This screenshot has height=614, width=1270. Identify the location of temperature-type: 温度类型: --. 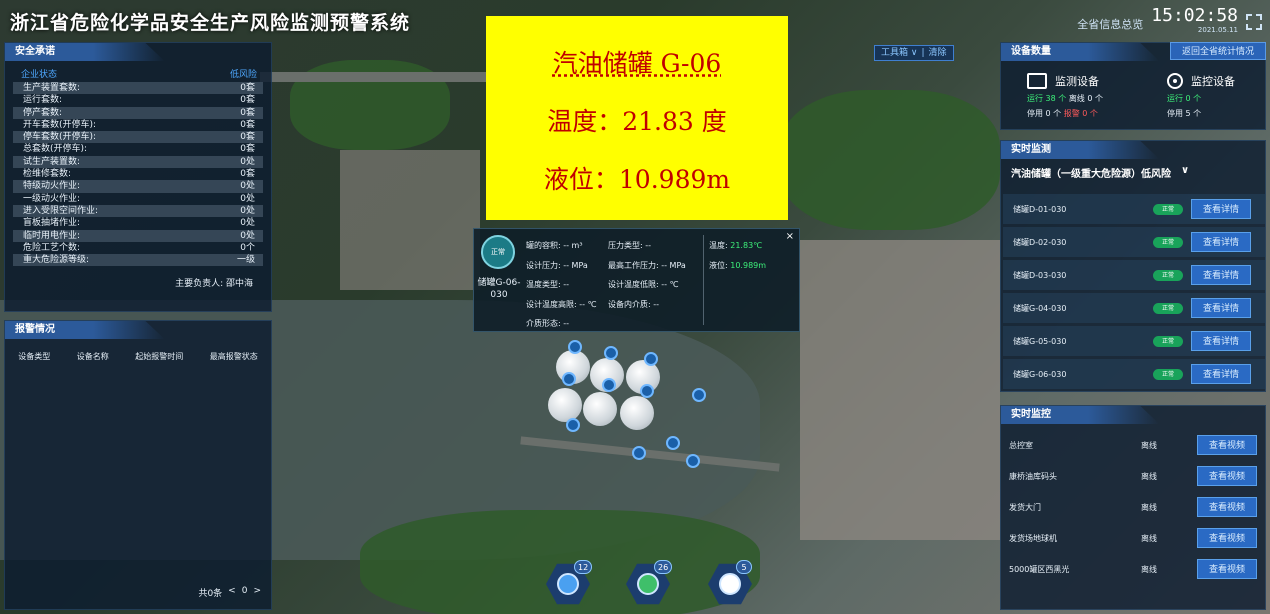
(548, 284).